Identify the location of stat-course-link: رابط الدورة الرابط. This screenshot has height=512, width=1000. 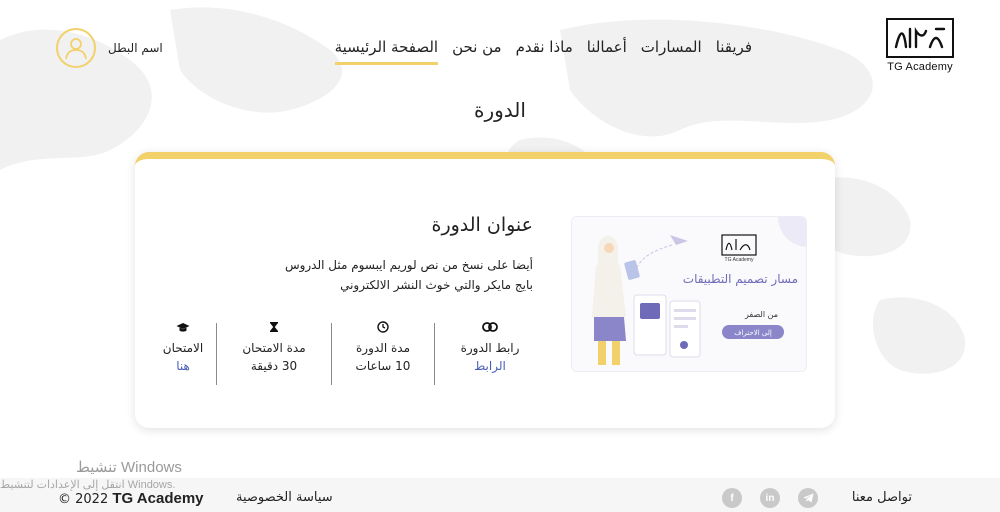
(490, 352).